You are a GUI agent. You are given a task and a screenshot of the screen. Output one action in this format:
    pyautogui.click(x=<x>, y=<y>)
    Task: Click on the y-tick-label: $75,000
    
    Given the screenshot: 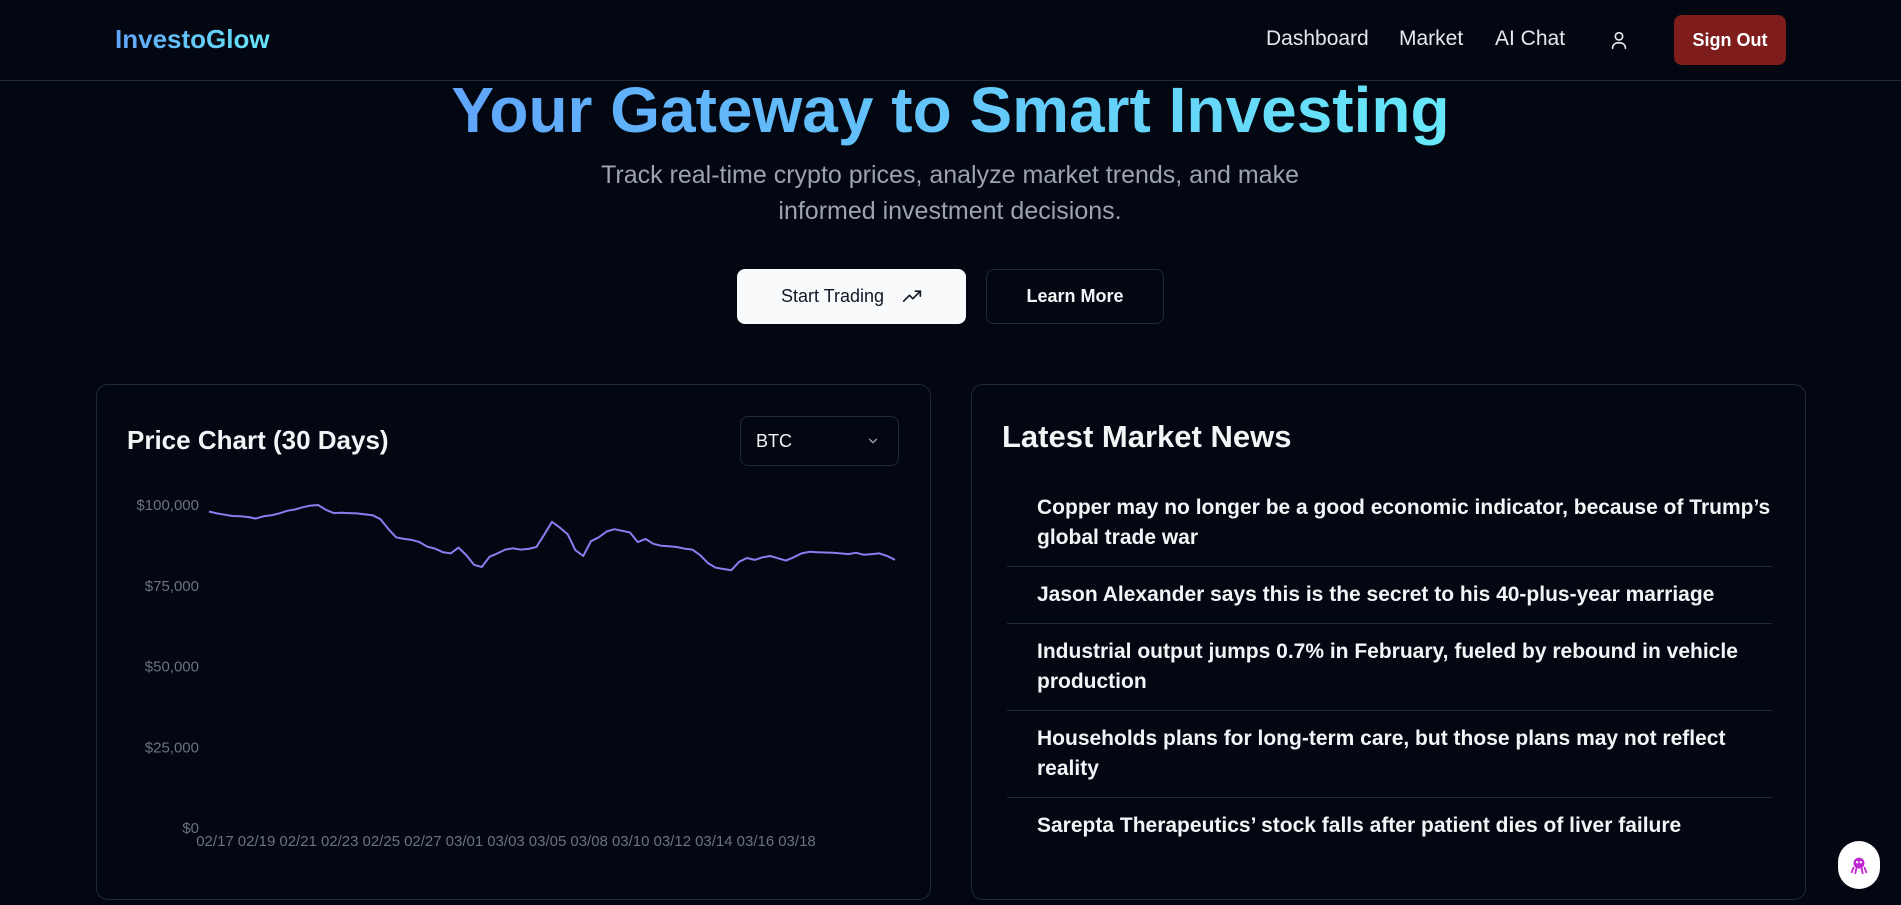 What is the action you would take?
    pyautogui.click(x=172, y=586)
    